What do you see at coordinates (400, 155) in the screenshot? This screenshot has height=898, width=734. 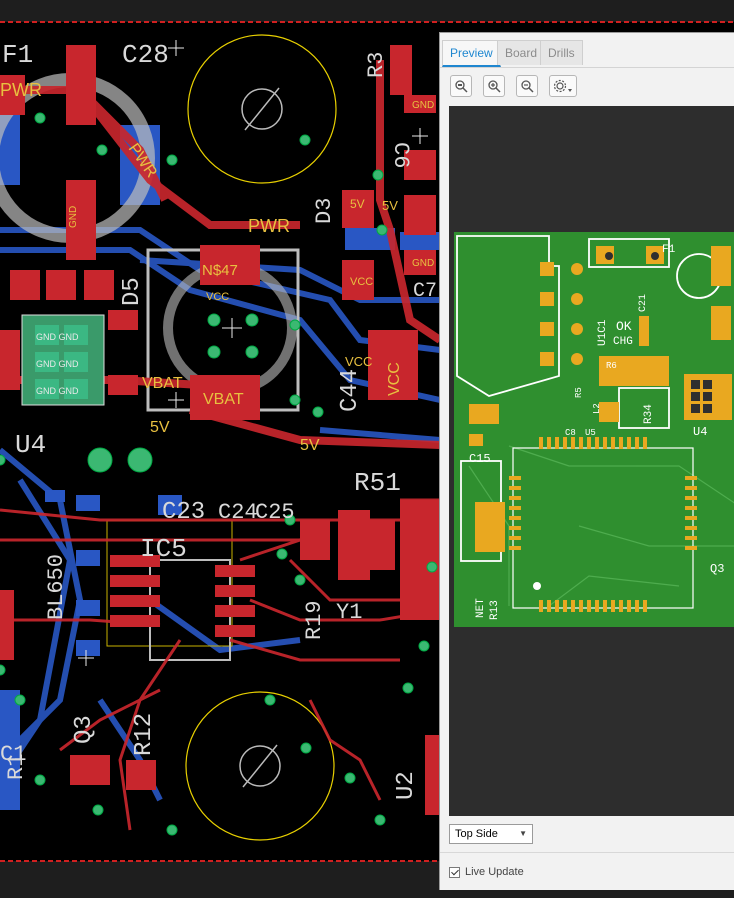 I see `svg-text: C6` at bounding box center [400, 155].